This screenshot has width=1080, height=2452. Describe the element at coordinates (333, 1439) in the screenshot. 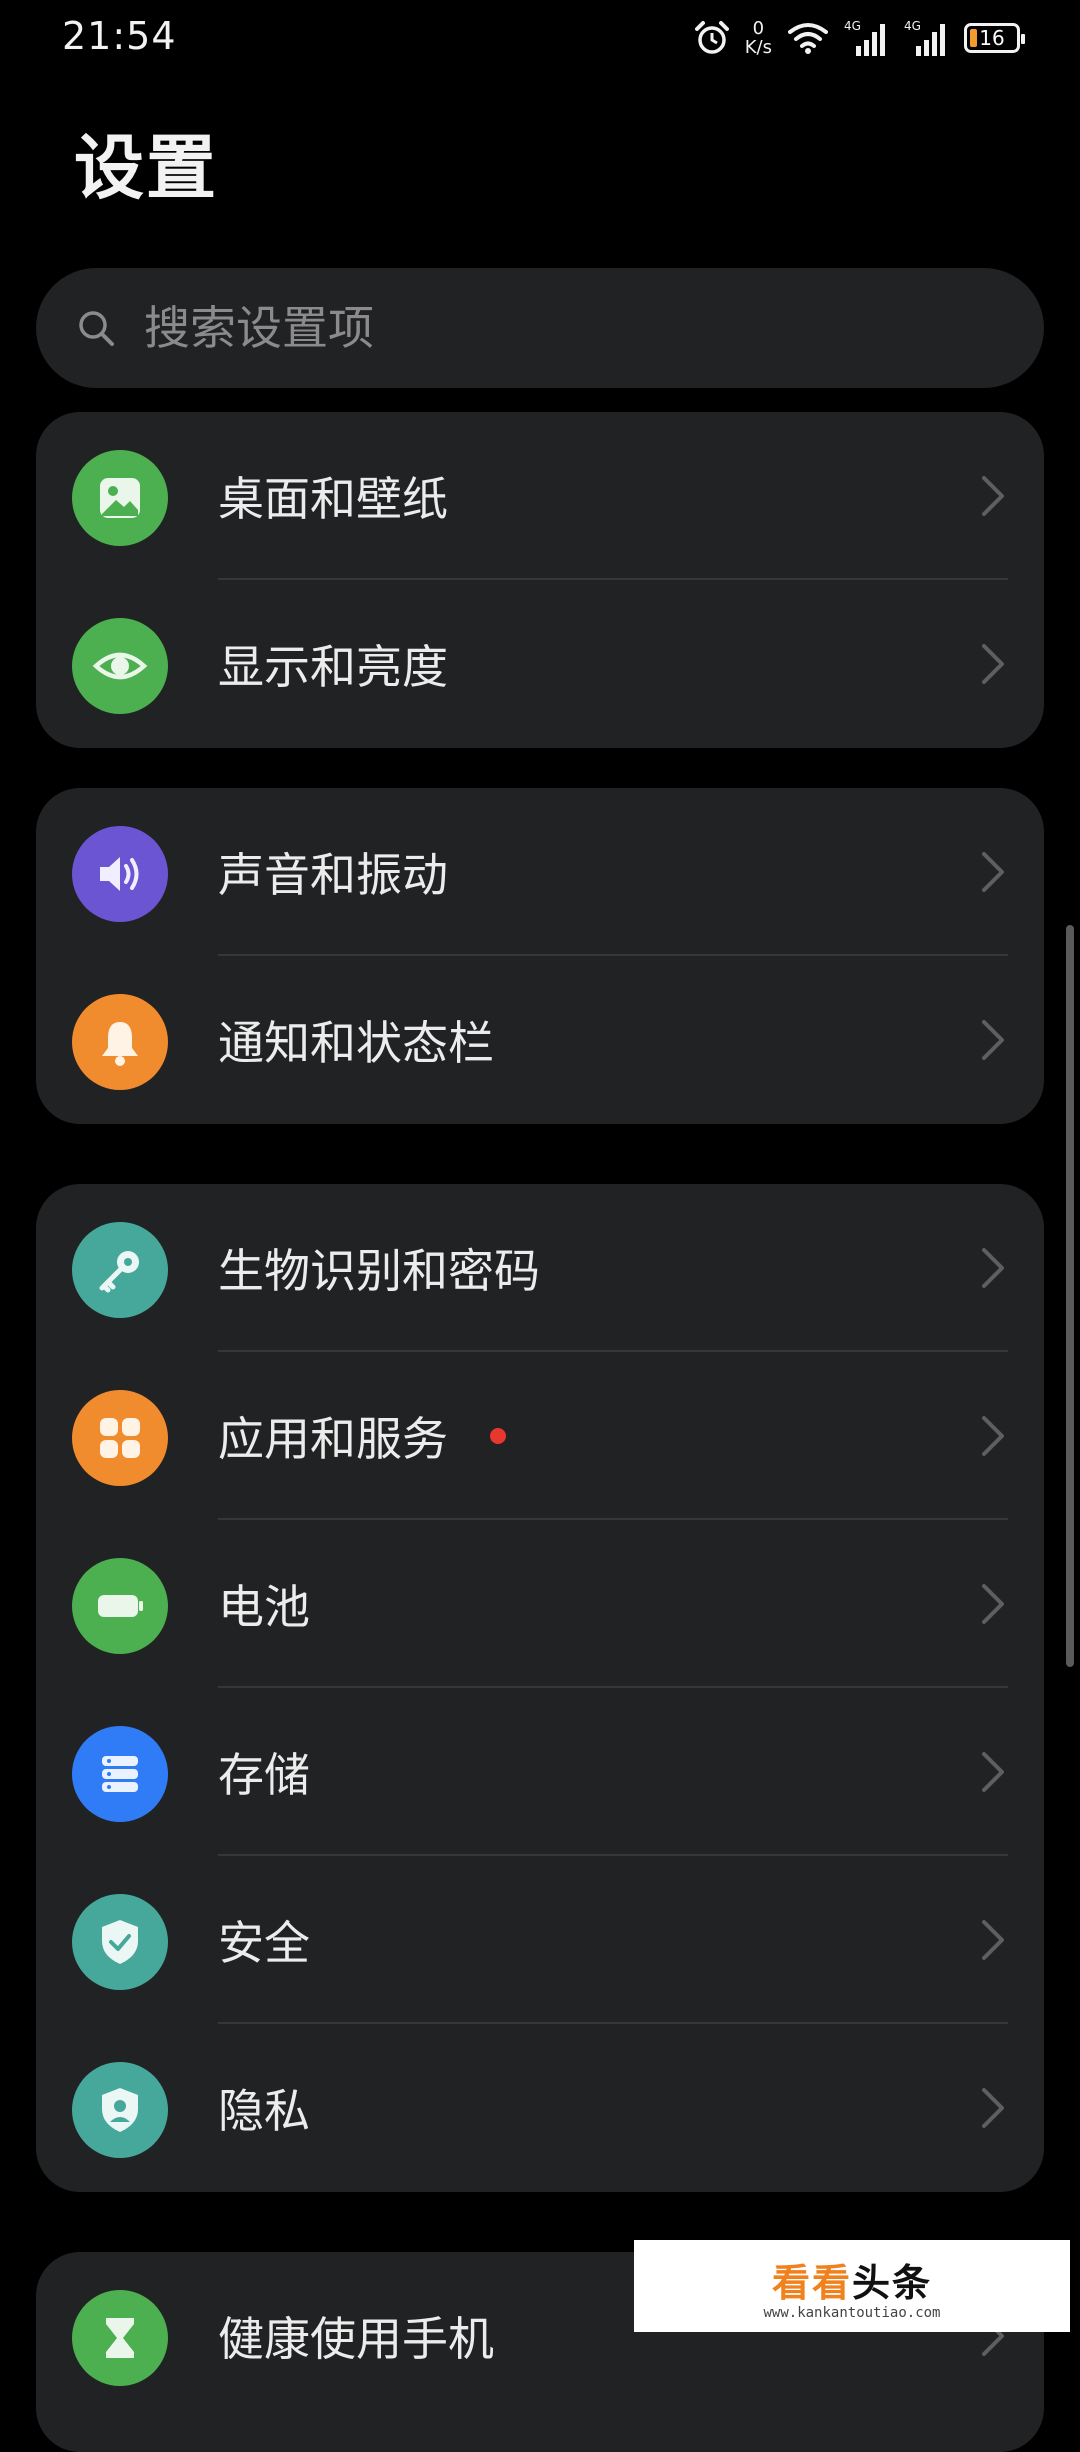

I see `settings-item-label: 应用和服务` at that location.